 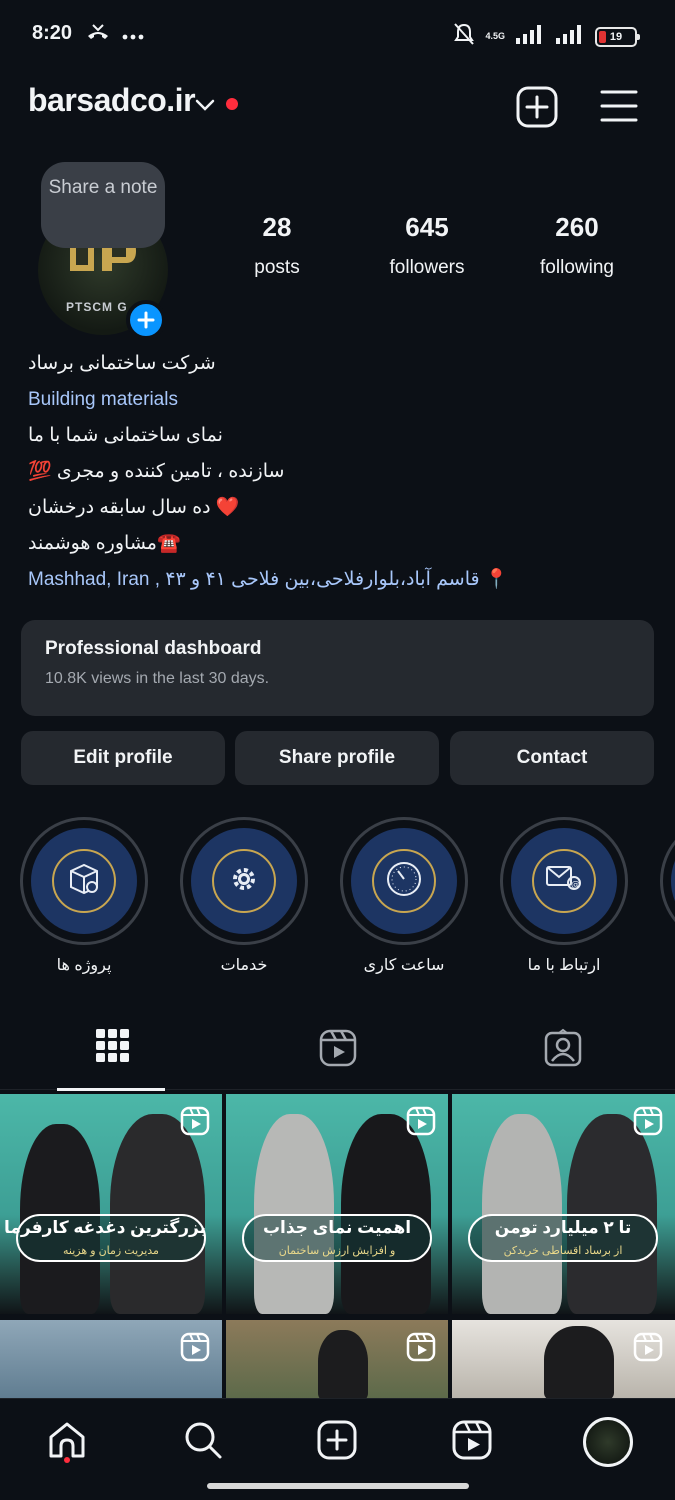 What do you see at coordinates (156, 471) in the screenshot?
I see `bio-line: سازنده ، تامین کننده و مجری 💯` at bounding box center [156, 471].